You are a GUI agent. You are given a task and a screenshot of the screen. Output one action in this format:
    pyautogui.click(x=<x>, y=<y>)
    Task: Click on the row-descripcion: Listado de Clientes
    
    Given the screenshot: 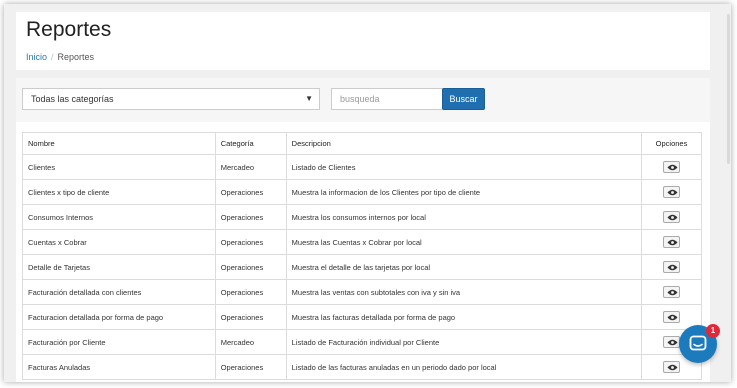 What is the action you would take?
    pyautogui.click(x=464, y=167)
    